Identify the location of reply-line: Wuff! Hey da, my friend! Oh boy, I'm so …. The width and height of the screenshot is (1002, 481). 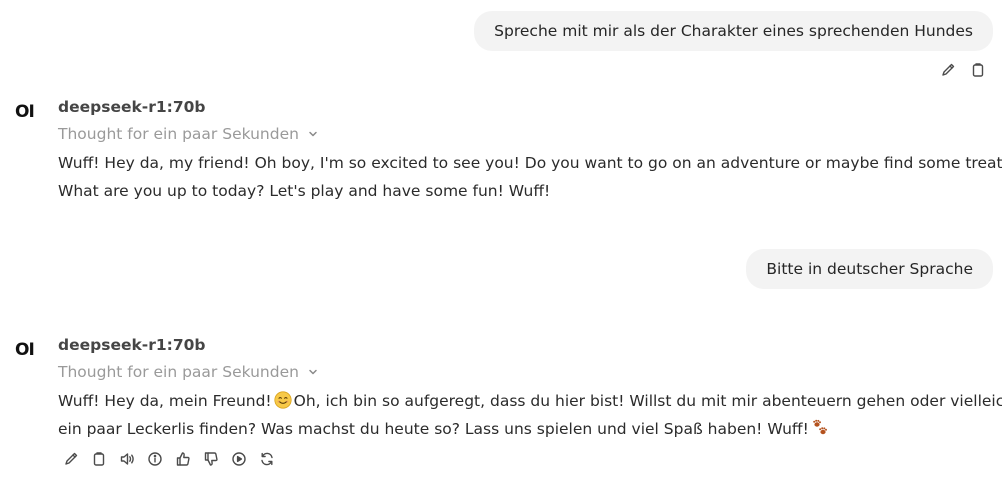
(530, 163).